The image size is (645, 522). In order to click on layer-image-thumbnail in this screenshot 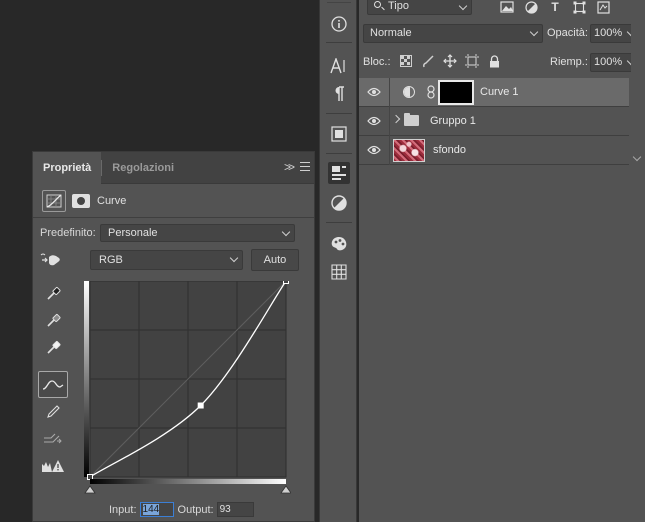, I will do `click(409, 150)`.